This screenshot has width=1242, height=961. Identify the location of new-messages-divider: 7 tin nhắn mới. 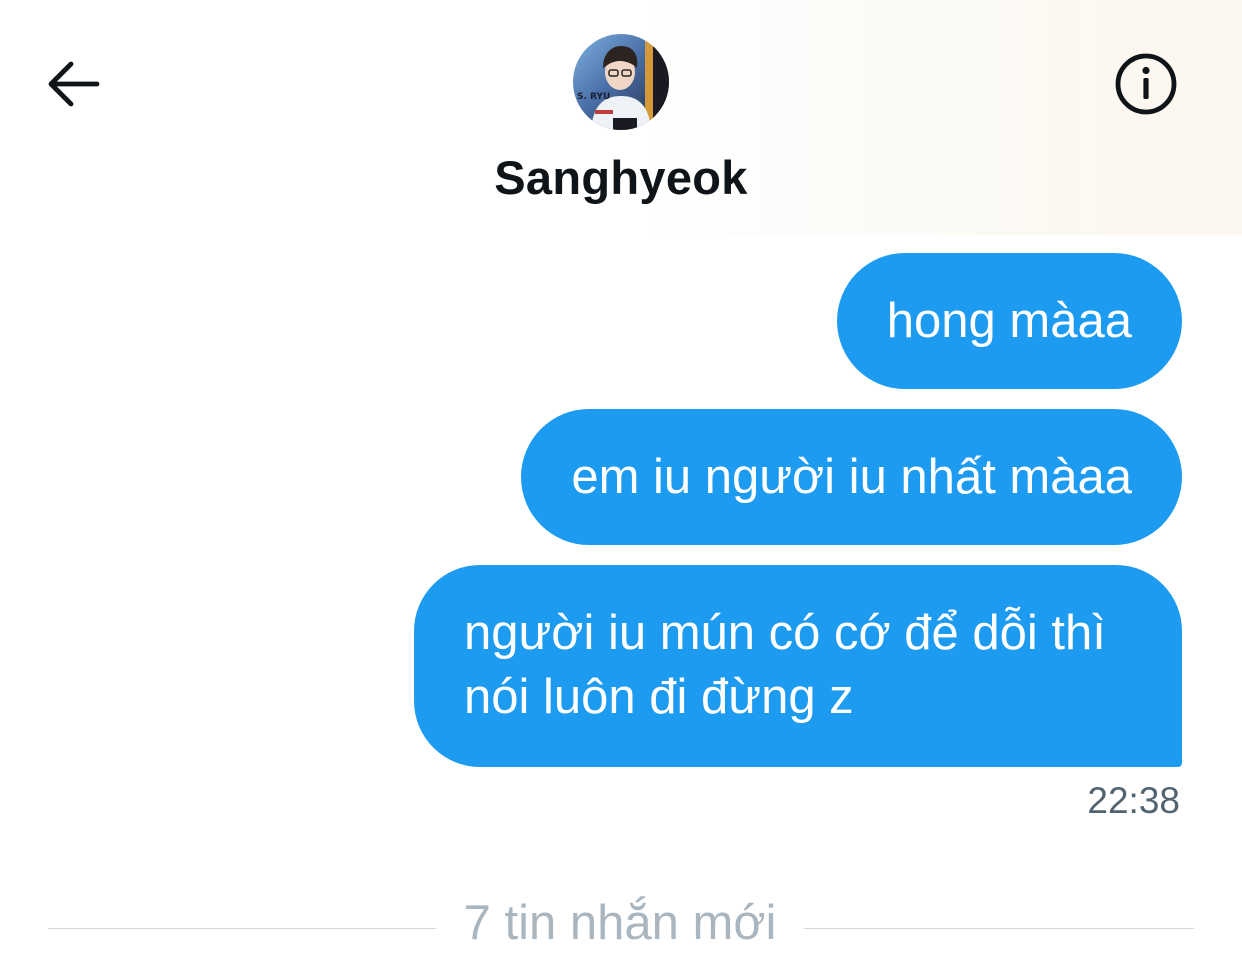
(621, 925).